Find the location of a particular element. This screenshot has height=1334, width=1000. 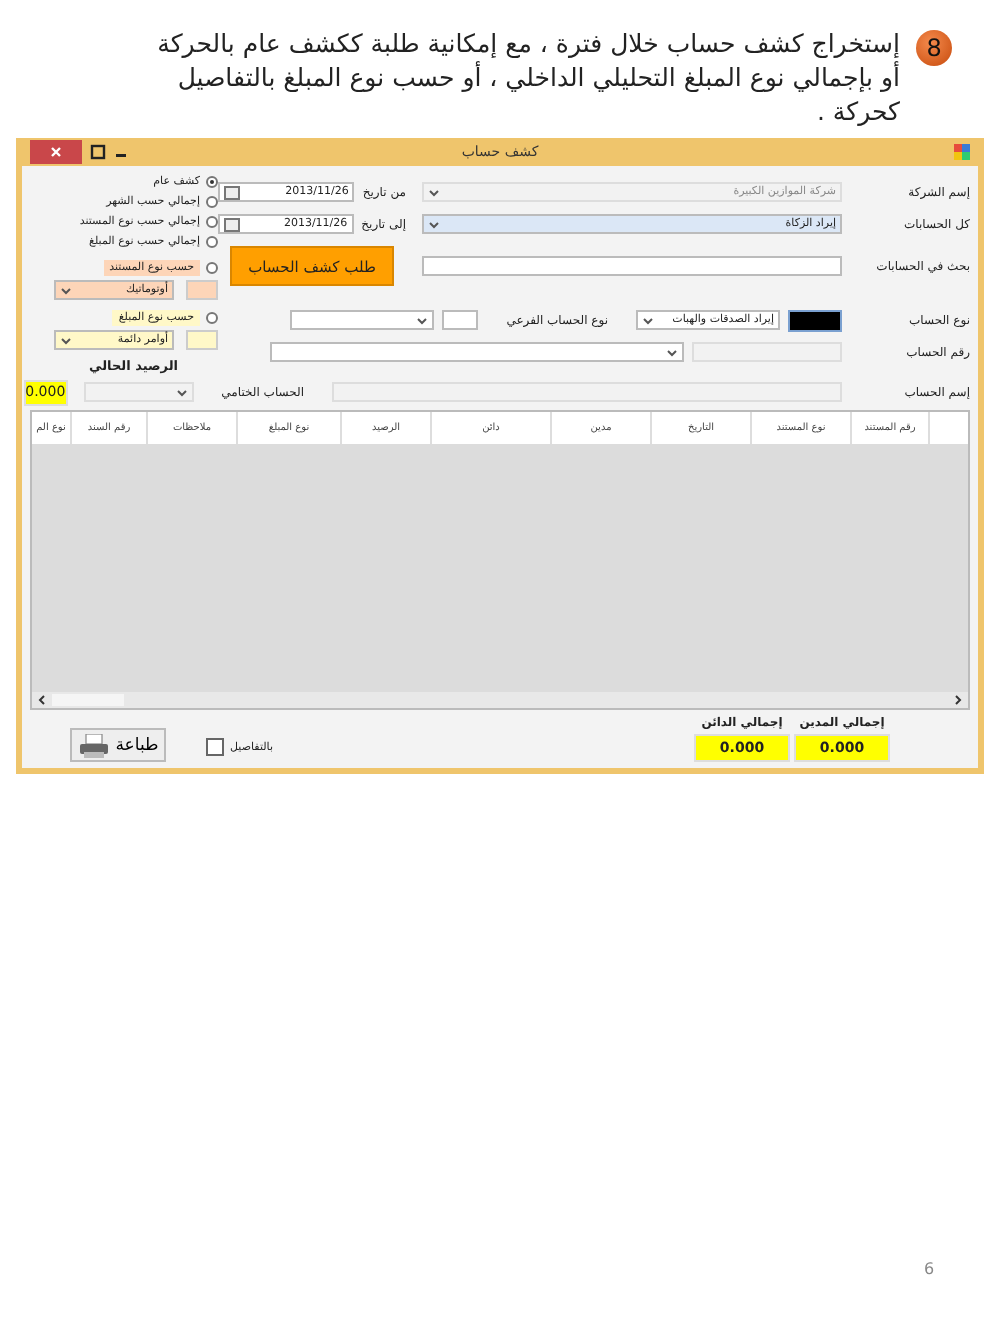

maximize-icon is located at coordinates (98, 152).